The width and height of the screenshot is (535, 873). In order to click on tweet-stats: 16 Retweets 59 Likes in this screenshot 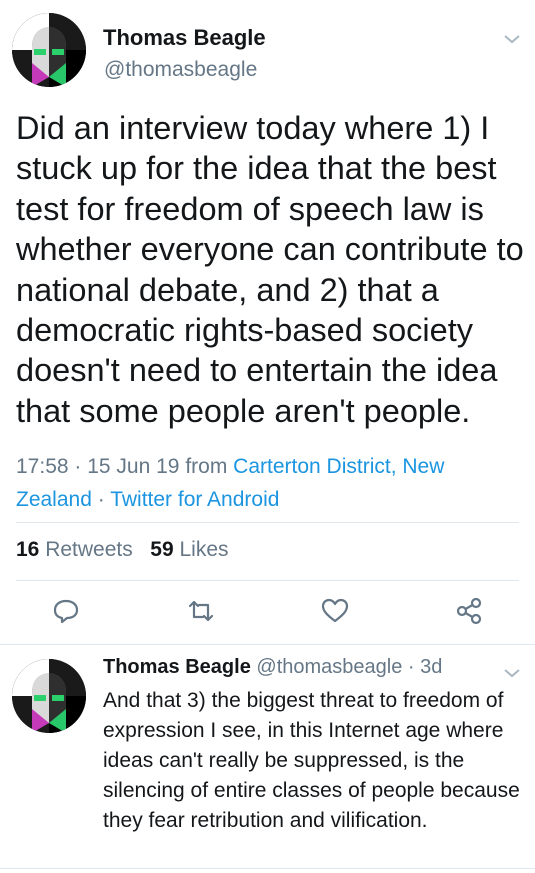, I will do `click(122, 550)`.